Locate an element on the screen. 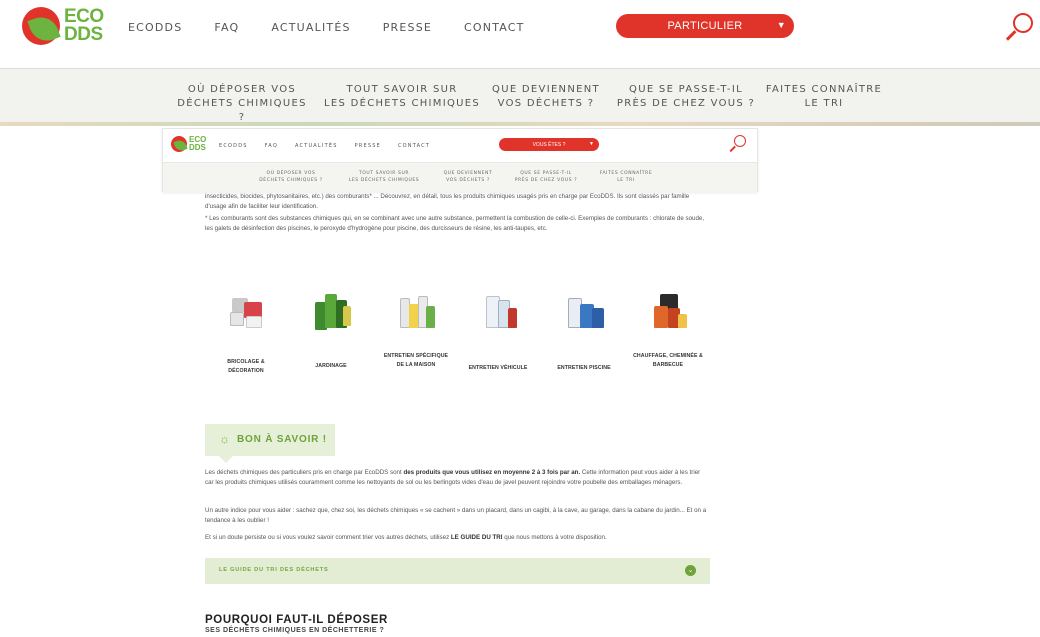 Image resolution: width=1040 pixels, height=637 pixels. category-chauffage: CHAUFFAGE, CHEMINÉE & BARBECUE is located at coordinates (668, 329).